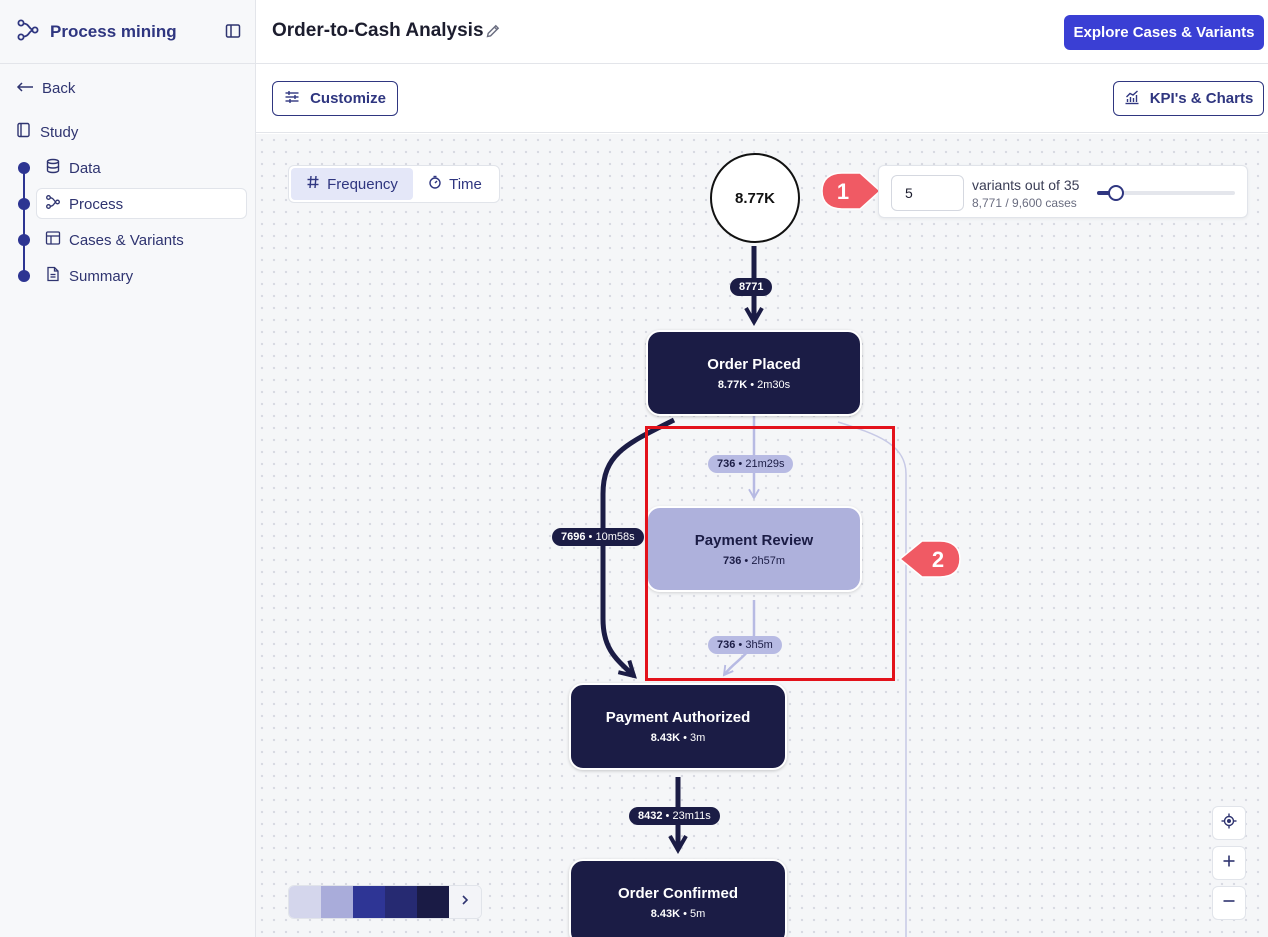  I want to click on explore-cases-variants-button: Explore Cases & Variants, so click(1164, 32).